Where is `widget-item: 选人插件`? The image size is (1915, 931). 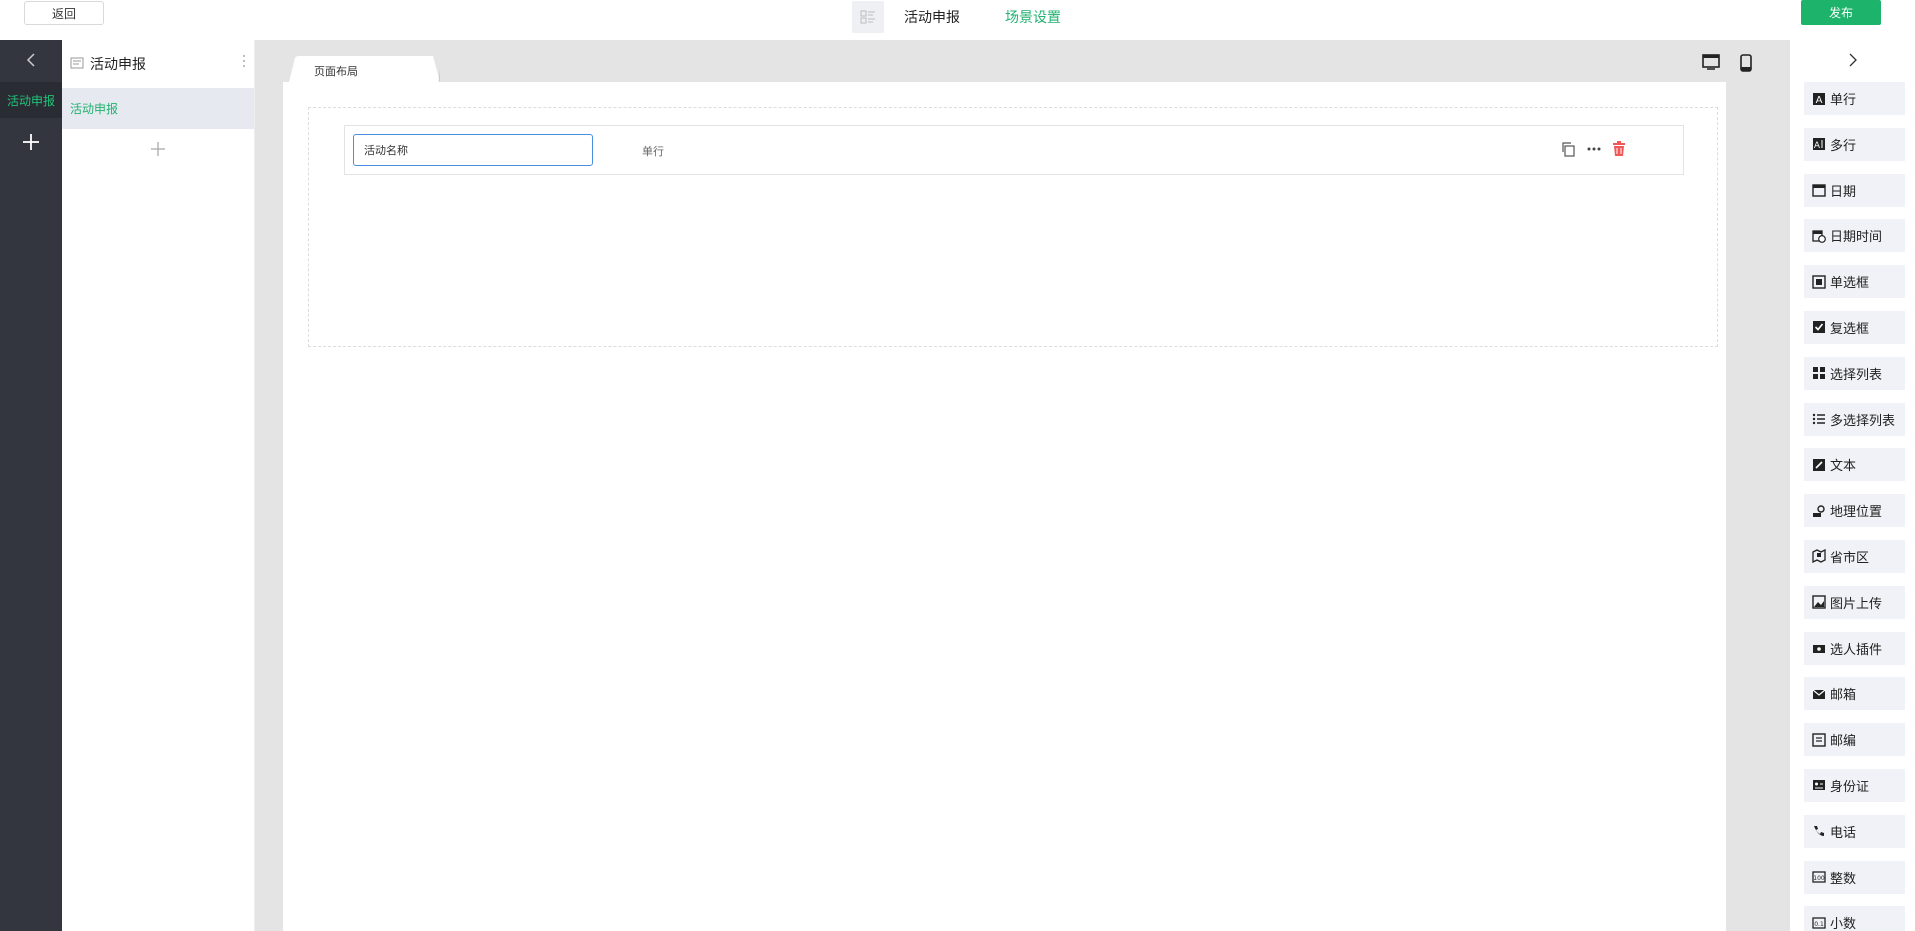
widget-item: 选人插件 is located at coordinates (1854, 648).